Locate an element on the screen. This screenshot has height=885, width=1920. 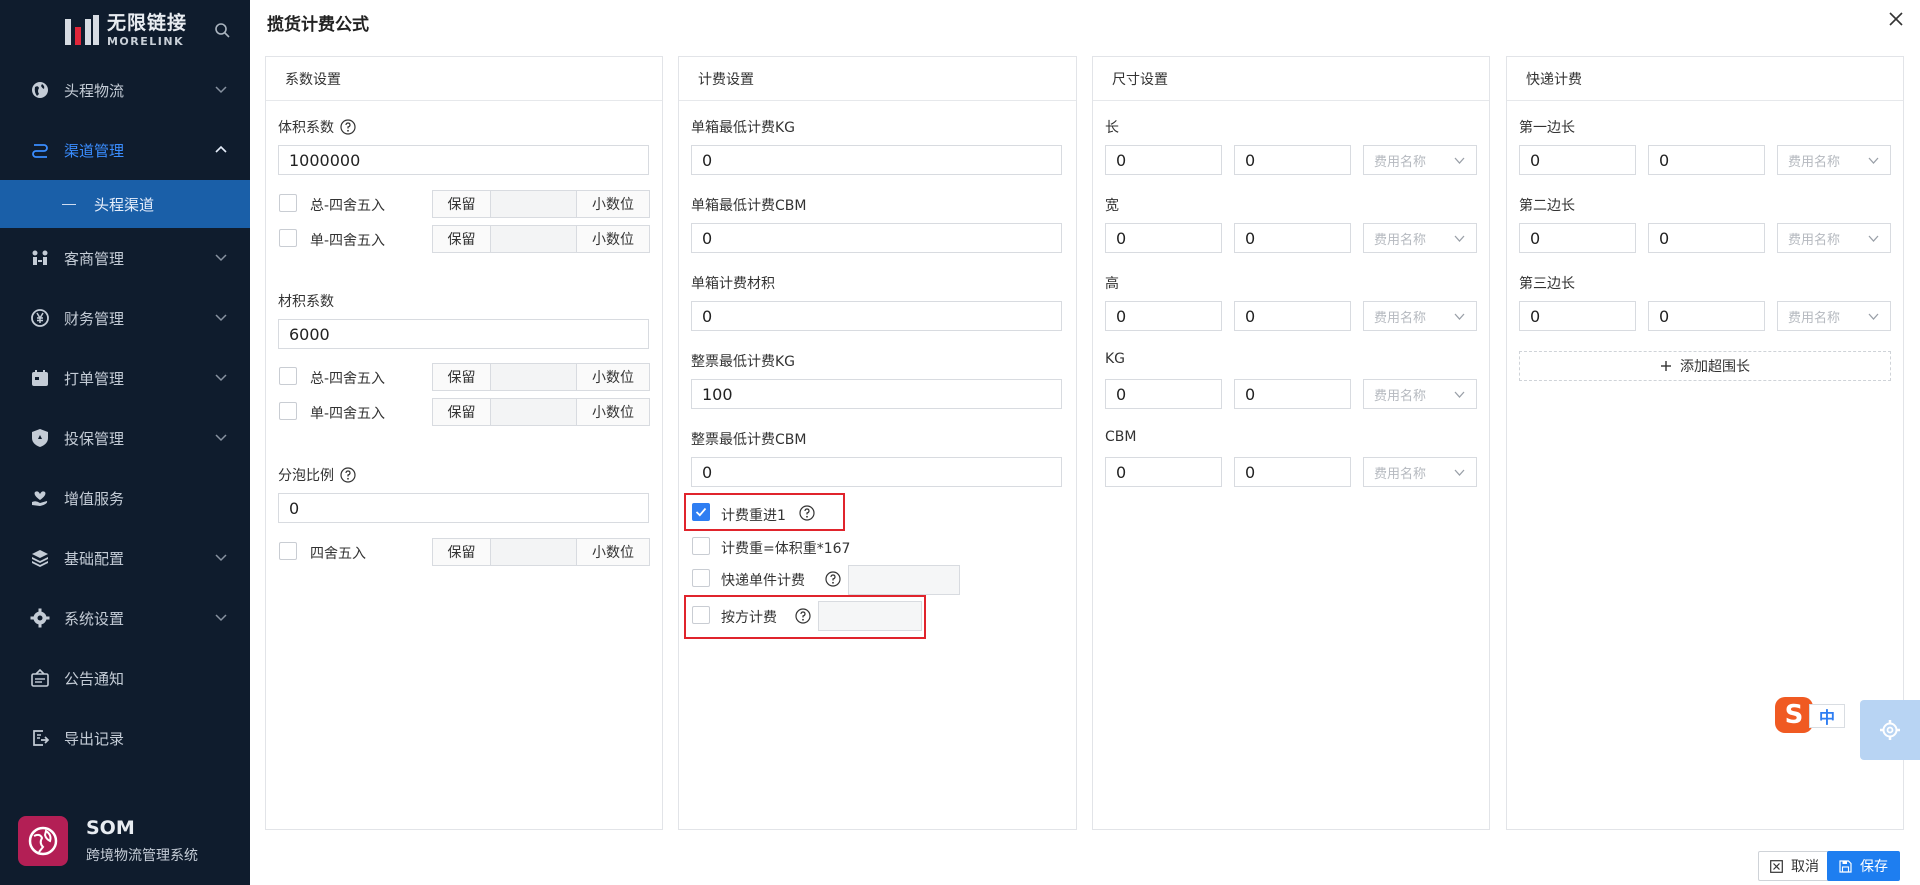
sidebar-item-base-config: 基础配置 is located at coordinates (125, 558).